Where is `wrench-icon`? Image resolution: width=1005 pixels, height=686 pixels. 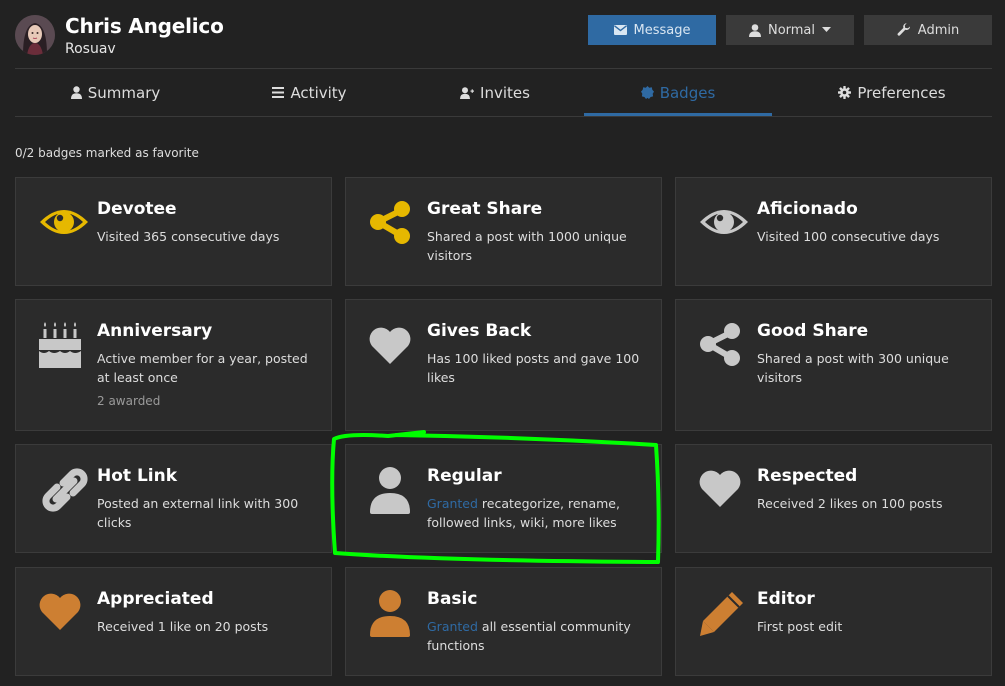
wrench-icon is located at coordinates (904, 30).